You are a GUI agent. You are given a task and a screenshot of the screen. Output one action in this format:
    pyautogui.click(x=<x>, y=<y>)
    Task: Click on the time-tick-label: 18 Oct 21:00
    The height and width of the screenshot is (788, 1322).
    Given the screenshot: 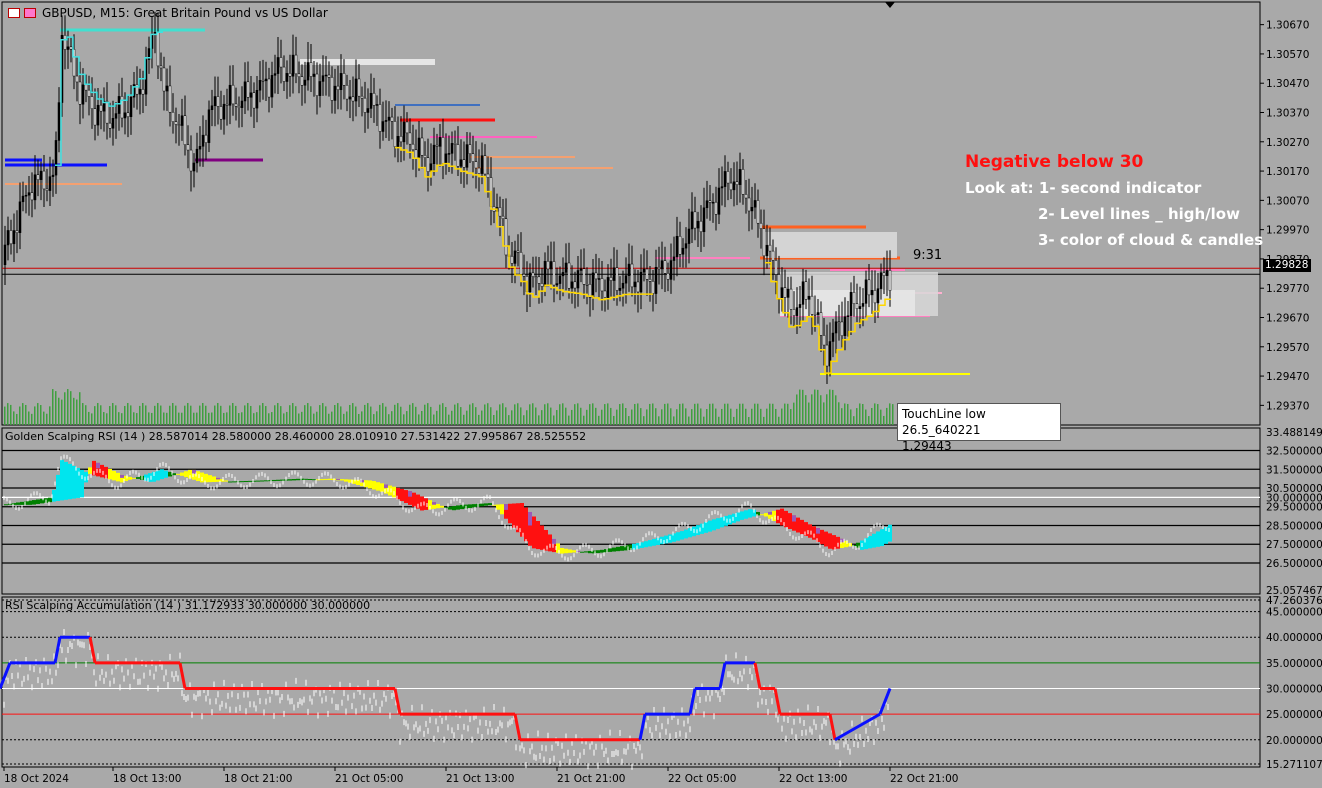 What is the action you would take?
    pyautogui.click(x=258, y=779)
    